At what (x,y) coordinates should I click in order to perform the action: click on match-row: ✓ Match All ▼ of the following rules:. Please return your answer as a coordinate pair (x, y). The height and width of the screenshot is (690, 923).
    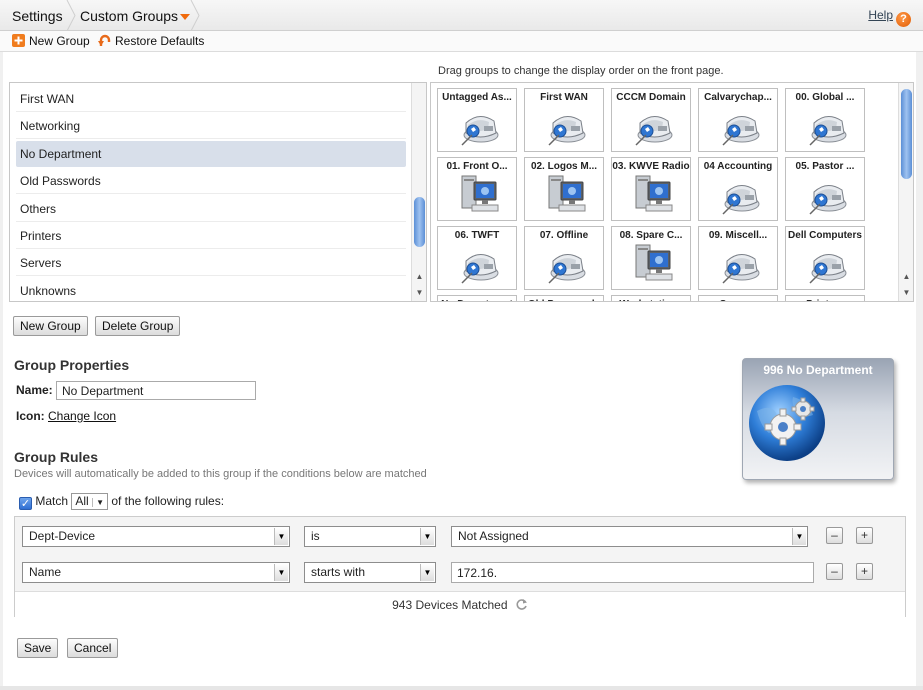
    Looking at the image, I should click on (121, 501).